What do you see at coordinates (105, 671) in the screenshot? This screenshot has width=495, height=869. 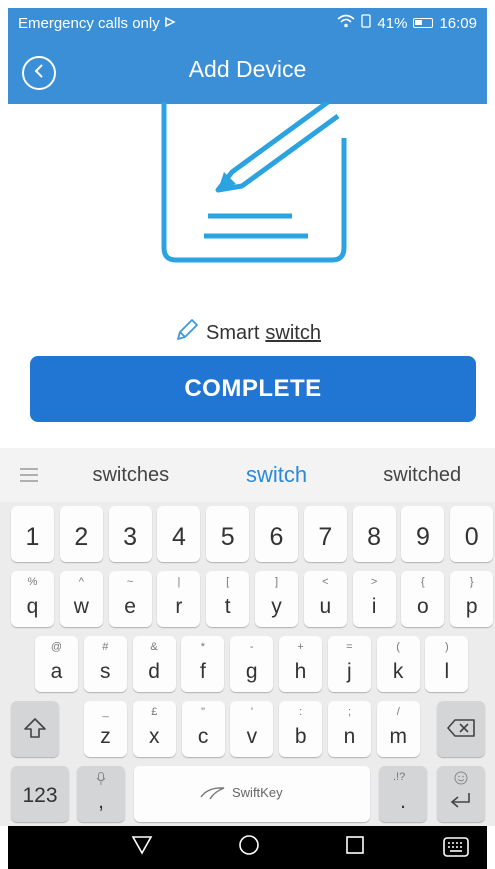 I see `key-label: s` at bounding box center [105, 671].